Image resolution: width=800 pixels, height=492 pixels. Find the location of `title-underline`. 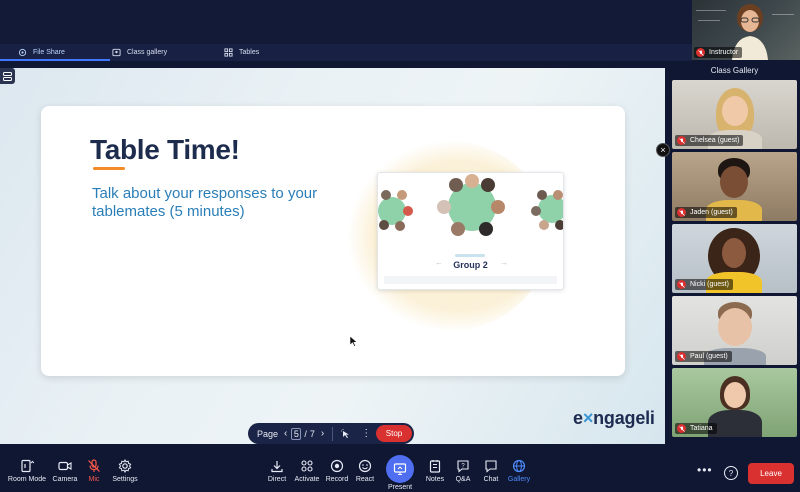

title-underline is located at coordinates (109, 168).